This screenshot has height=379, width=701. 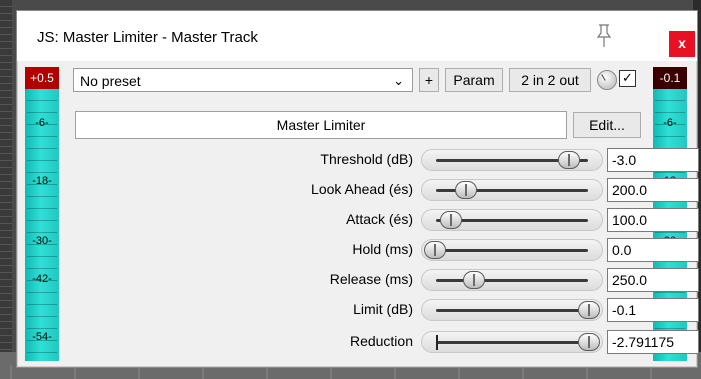 I want to click on hold-slider, so click(x=512, y=250).